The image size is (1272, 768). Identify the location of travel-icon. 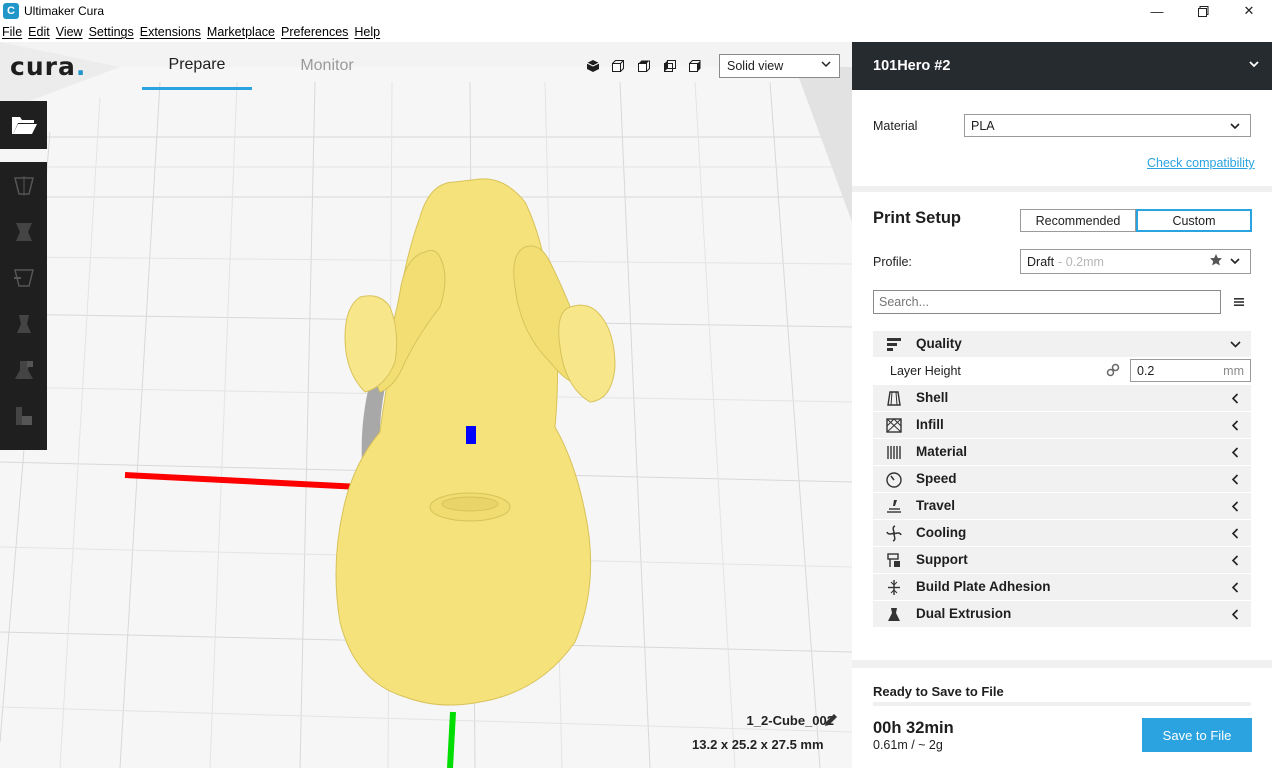
(894, 506).